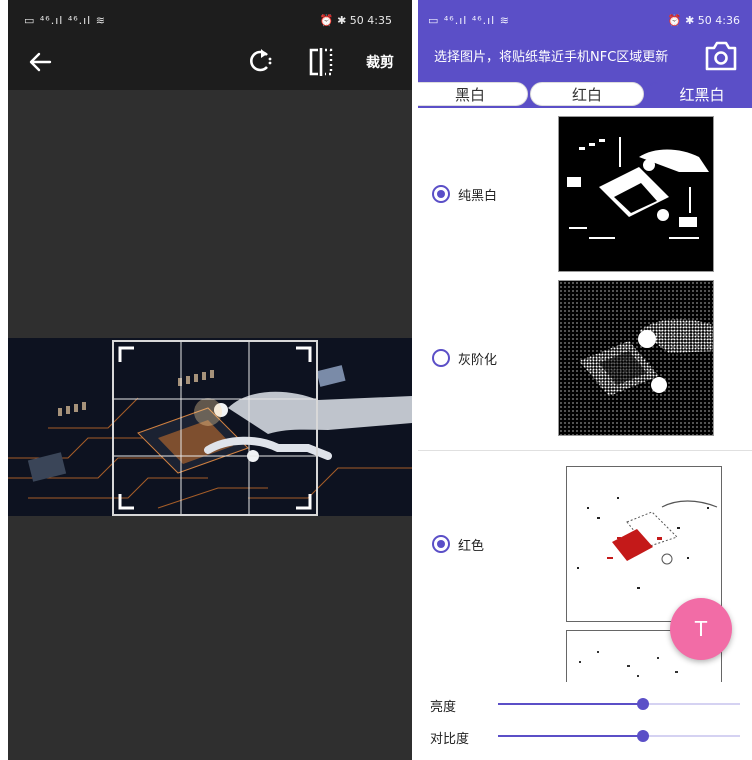 The image size is (752, 760). I want to click on tab-red-black-white: 红黑白, so click(699, 94).